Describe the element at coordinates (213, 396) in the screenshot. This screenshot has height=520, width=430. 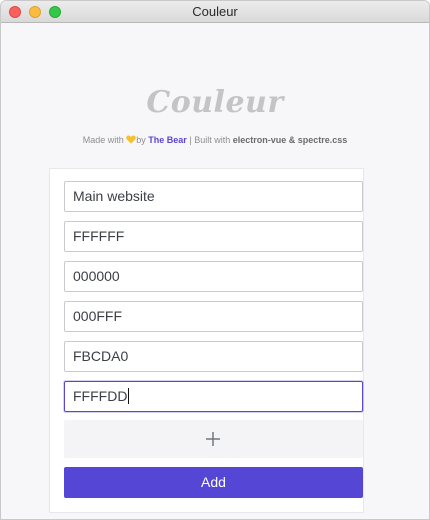
I see `color-input-5: FFFFDD` at that location.